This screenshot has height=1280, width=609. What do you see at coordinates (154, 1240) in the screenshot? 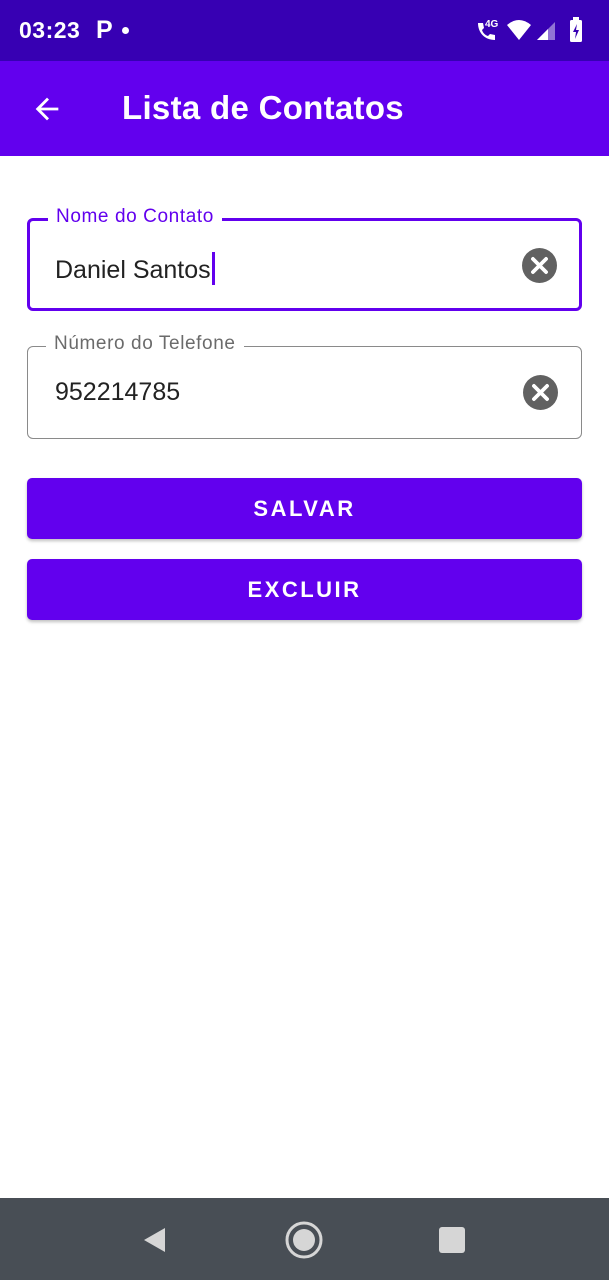
I see `back-triangle-icon` at bounding box center [154, 1240].